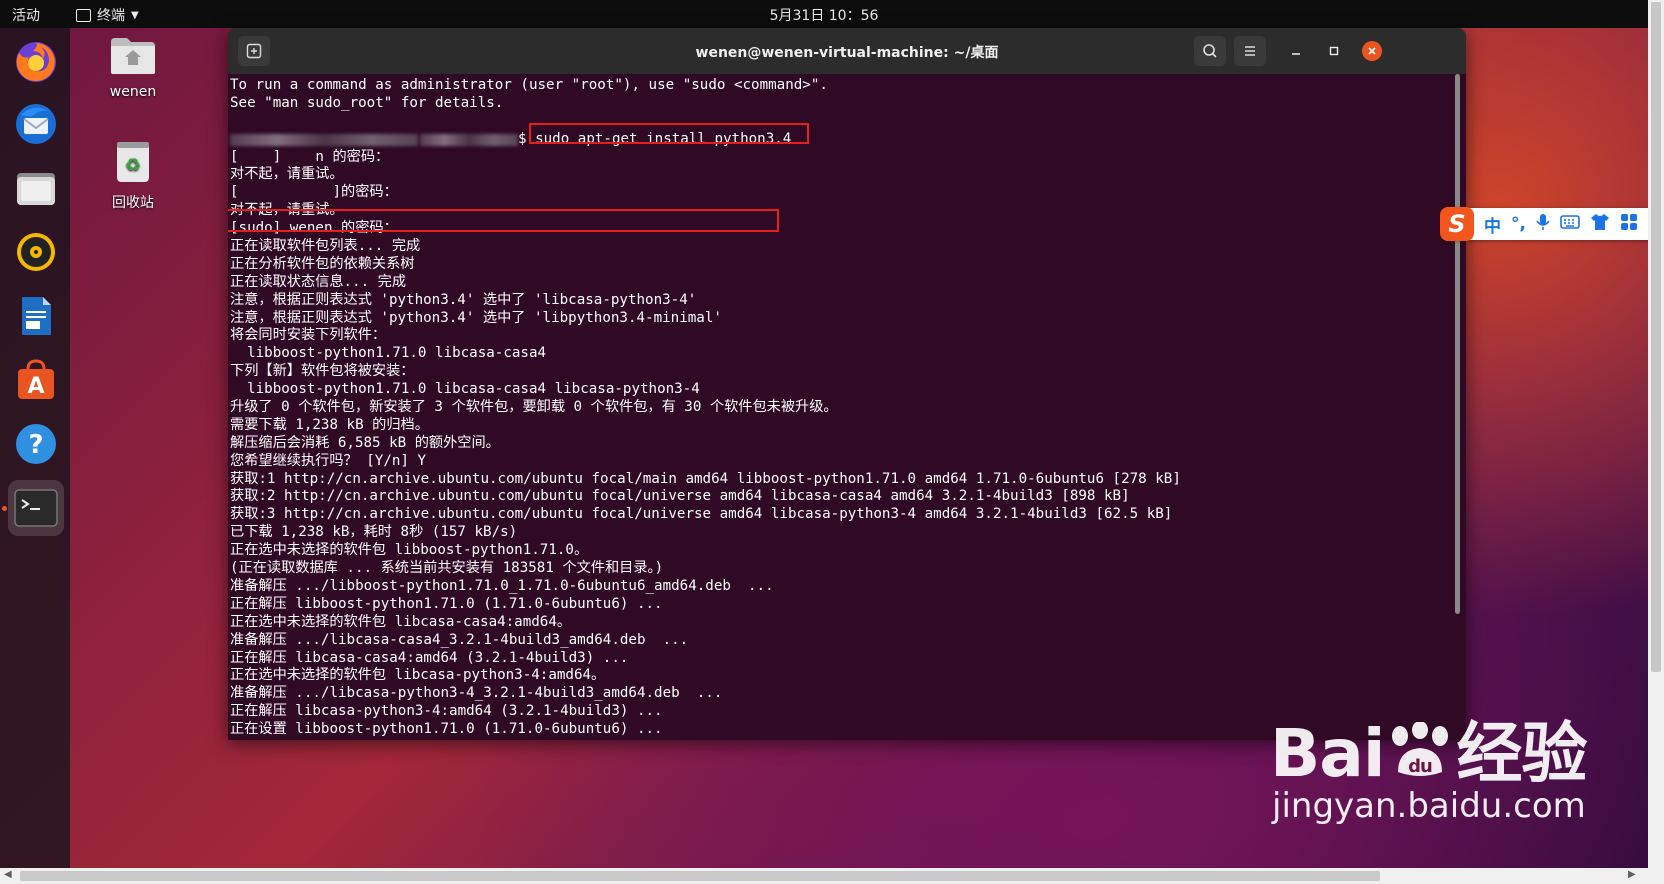 This screenshot has height=884, width=1664. I want to click on terminal-scrollbar, so click(1457, 344).